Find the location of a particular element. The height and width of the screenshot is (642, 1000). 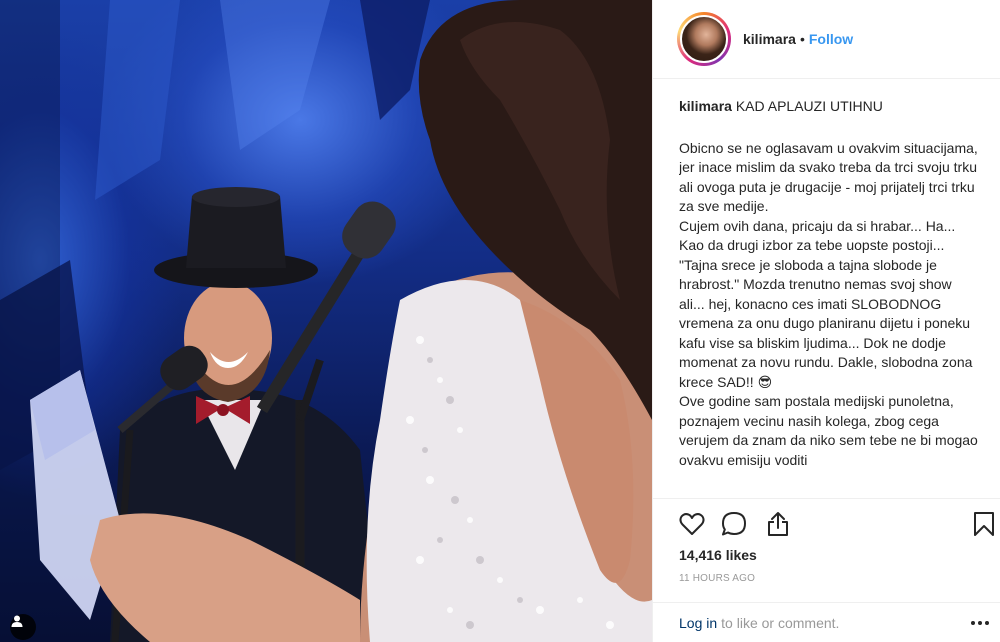

login-prompt: to like or comment. is located at coordinates (780, 622).